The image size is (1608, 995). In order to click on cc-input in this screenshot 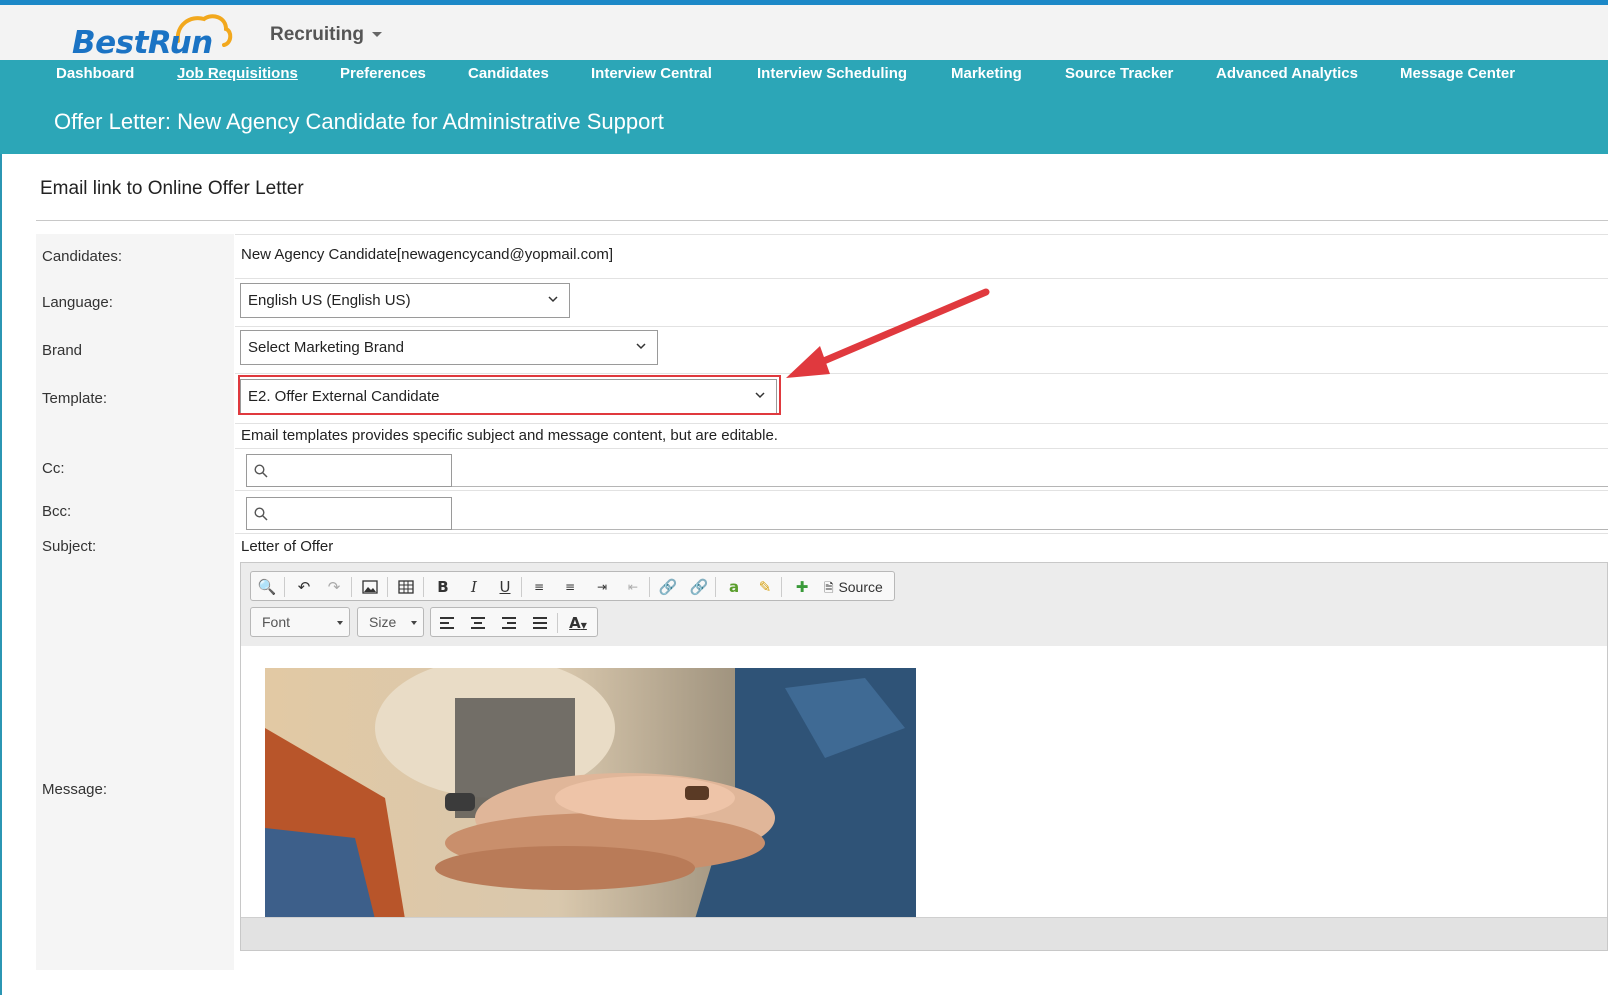, I will do `click(362, 471)`.